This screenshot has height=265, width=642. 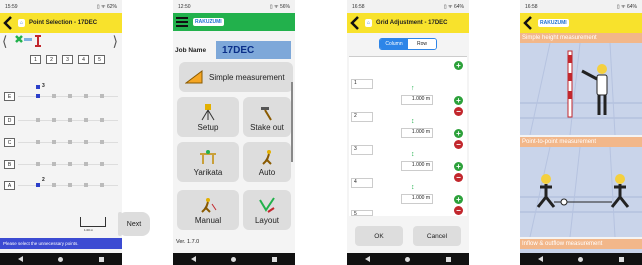 I want to click on manual-tile: Manual, so click(x=208, y=210).